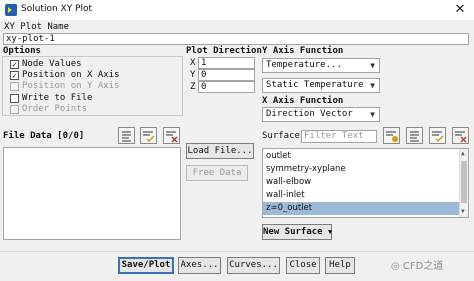 Image resolution: width=474 pixels, height=281 pixels. What do you see at coordinates (52, 64) in the screenshot?
I see `node-values-label: Node Values` at bounding box center [52, 64].